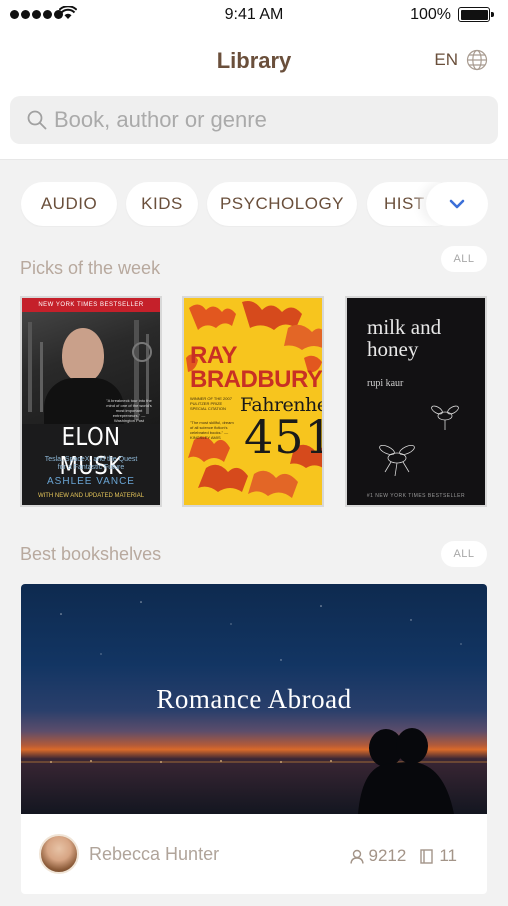  Describe the element at coordinates (91, 554) in the screenshot. I see `bookshelves-section-title: Best bookshelves` at that location.